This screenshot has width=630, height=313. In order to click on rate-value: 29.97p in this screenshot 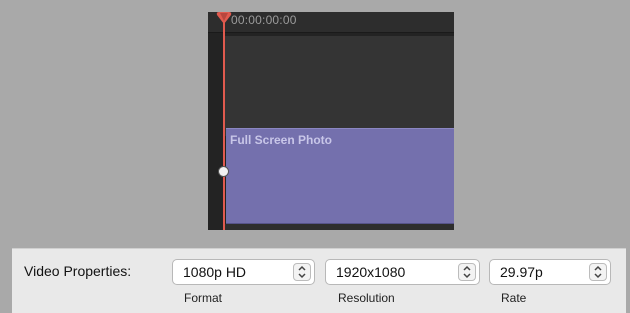, I will do `click(521, 272)`.